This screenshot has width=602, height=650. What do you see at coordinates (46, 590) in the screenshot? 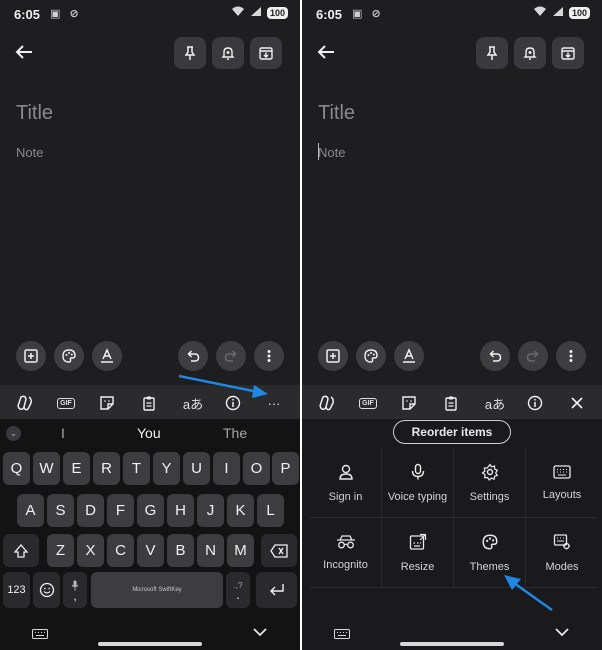
I see `emoji-key` at bounding box center [46, 590].